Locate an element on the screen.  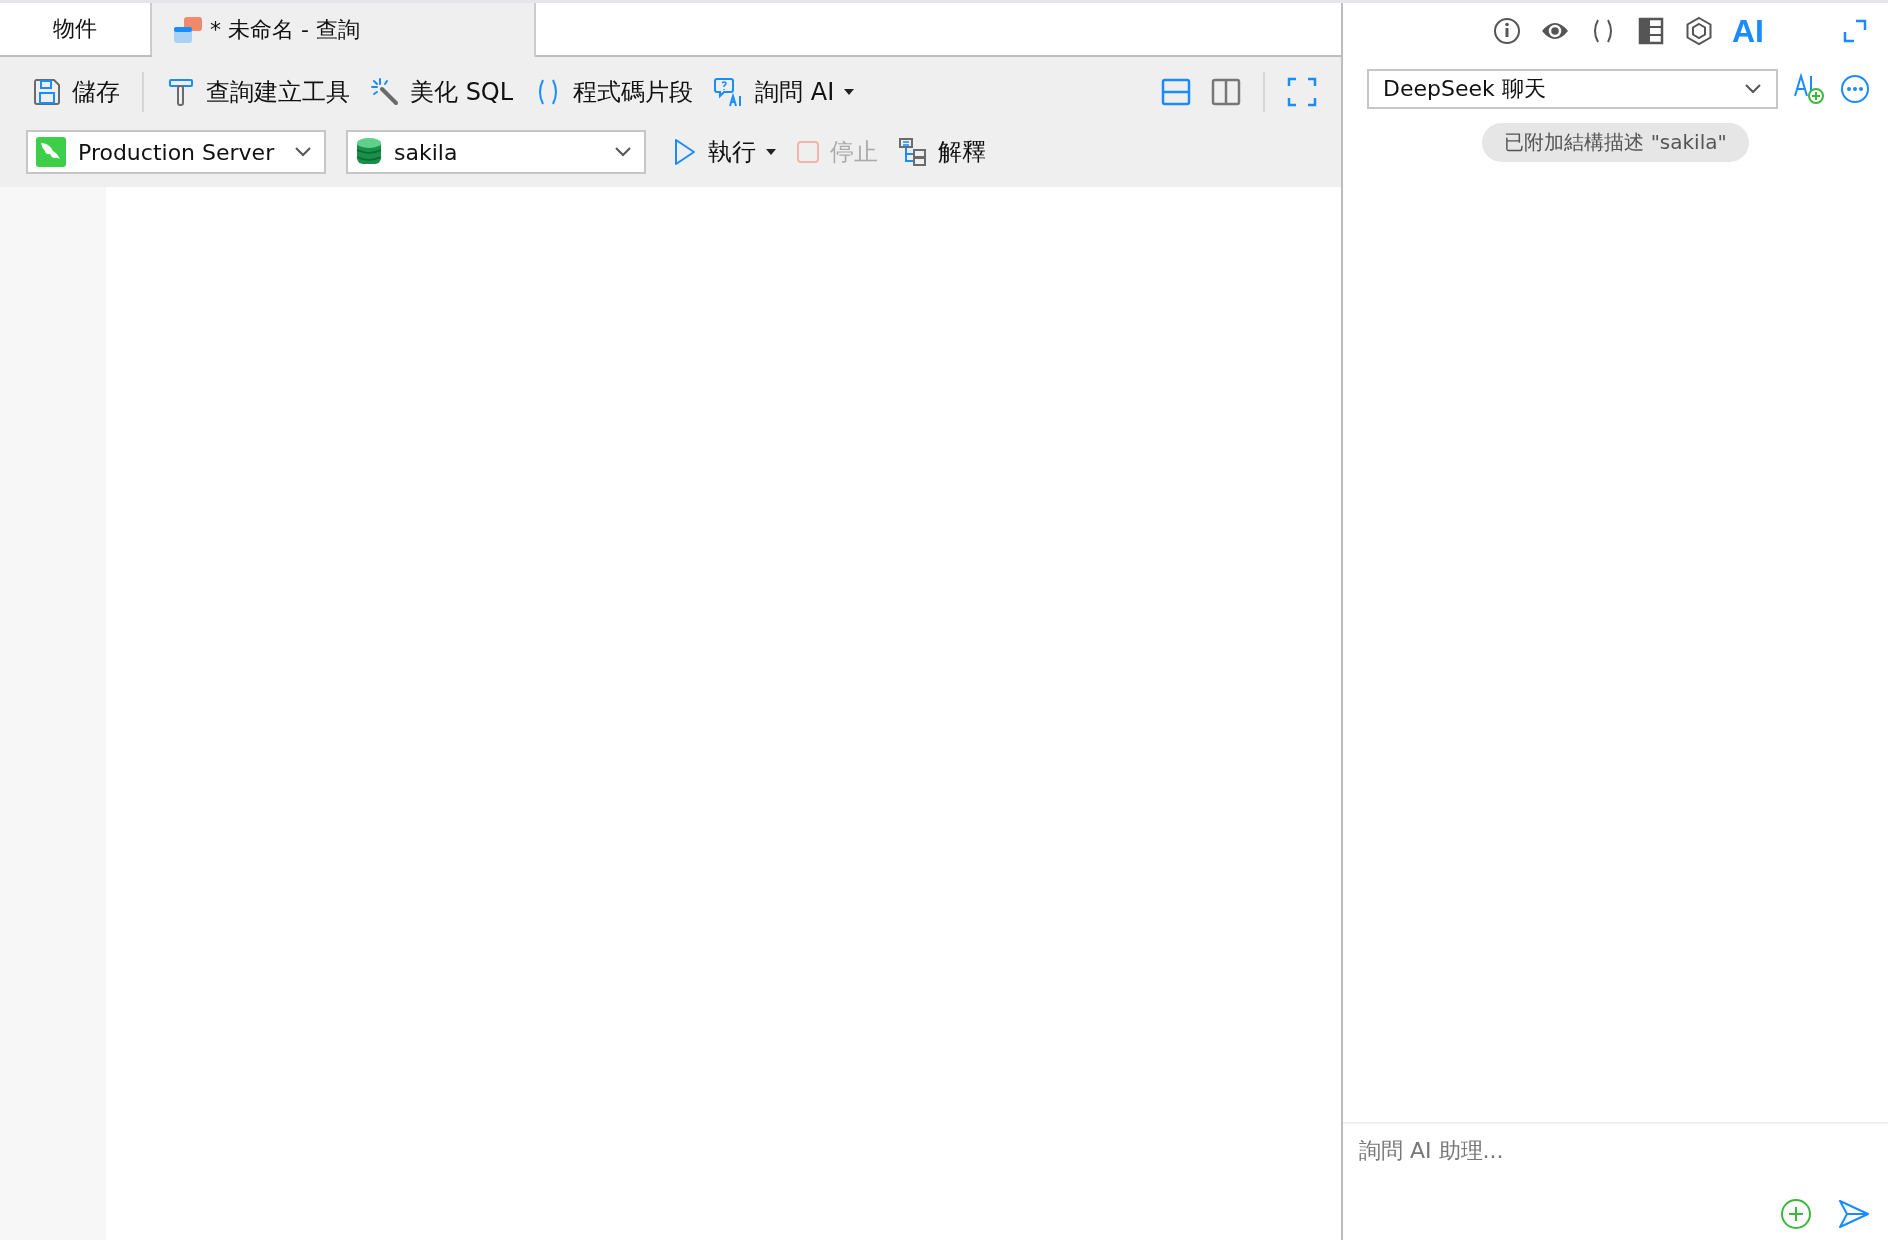
send-icon is located at coordinates (1854, 1214).